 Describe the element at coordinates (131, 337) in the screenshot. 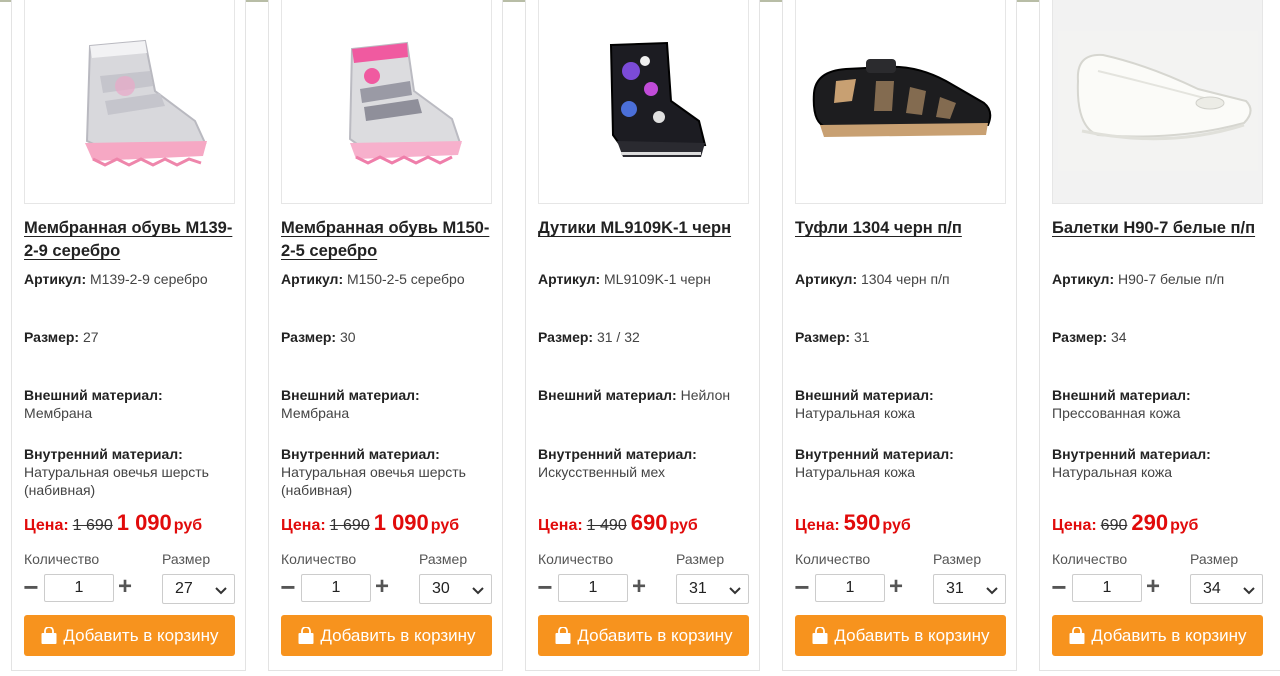

I see `product-size: Размер: 27` at that location.